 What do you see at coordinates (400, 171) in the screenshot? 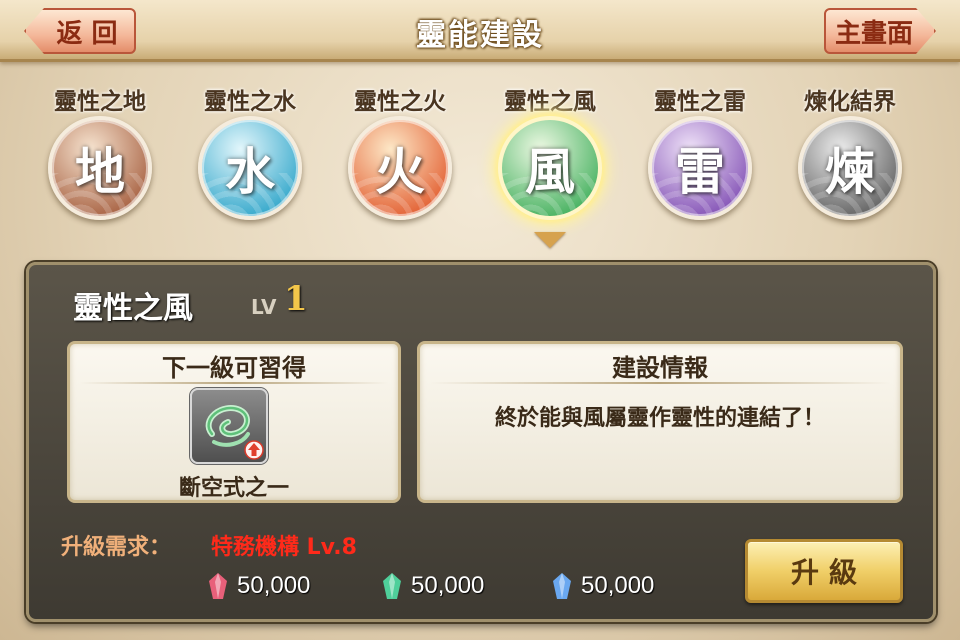
I see `orb-glyph: 火` at bounding box center [400, 171].